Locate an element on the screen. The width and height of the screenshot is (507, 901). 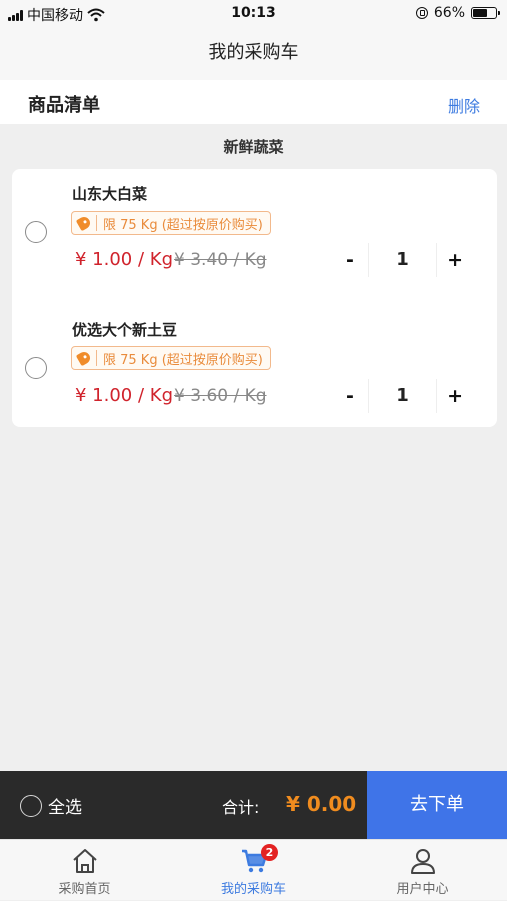
list-title: 商品清单 is located at coordinates (64, 105).